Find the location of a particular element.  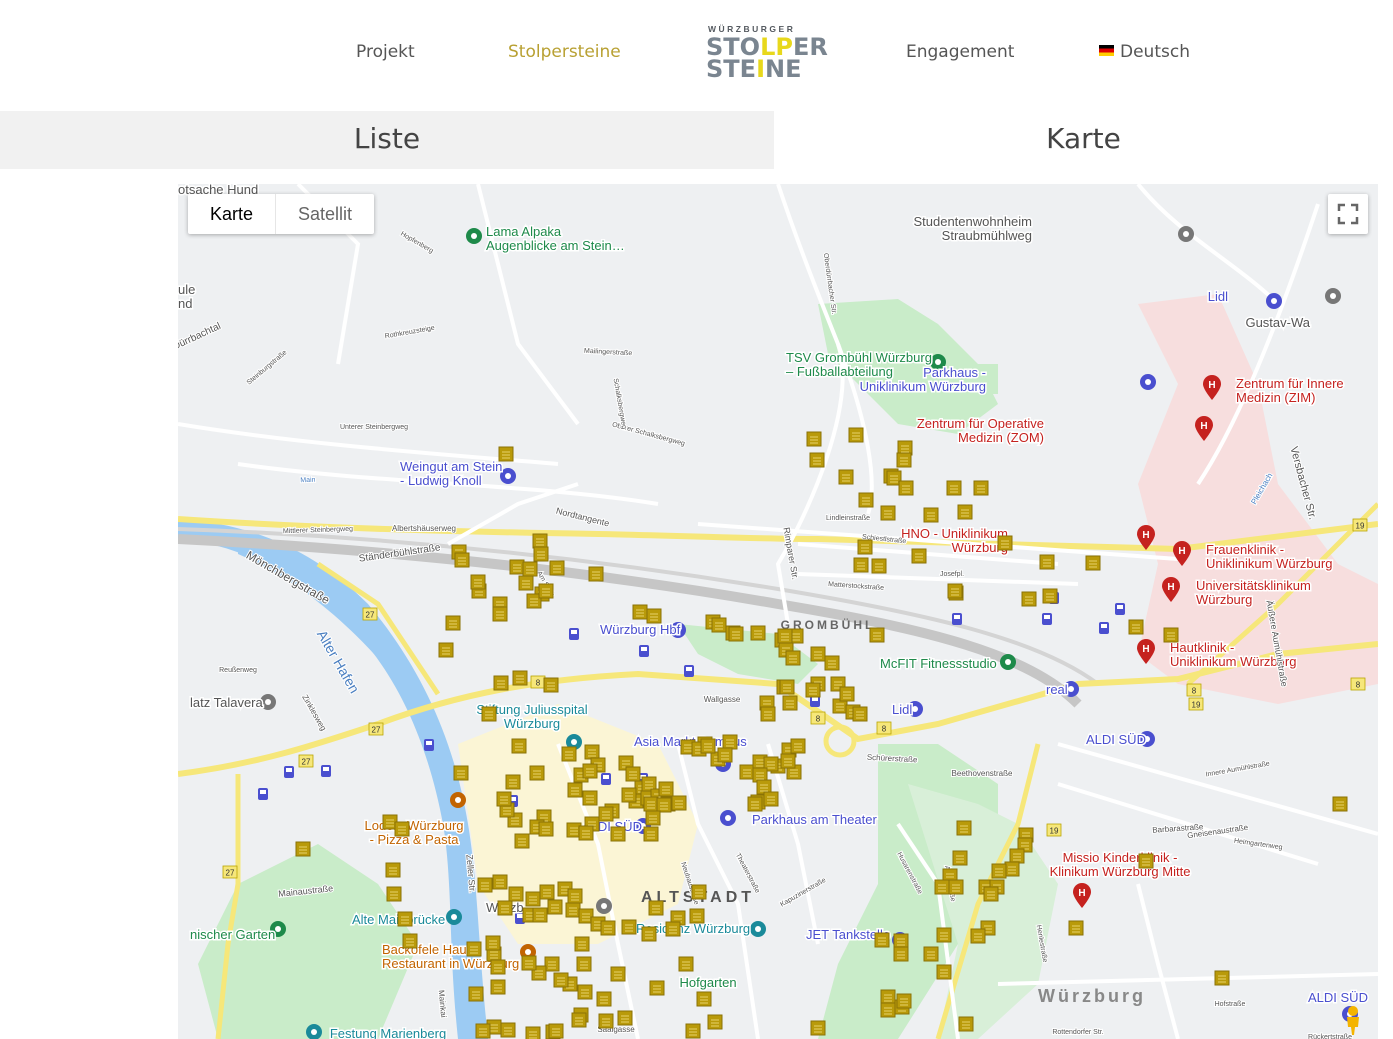

poi-hbf-label: Würzburg Hbf is located at coordinates (641, 630).